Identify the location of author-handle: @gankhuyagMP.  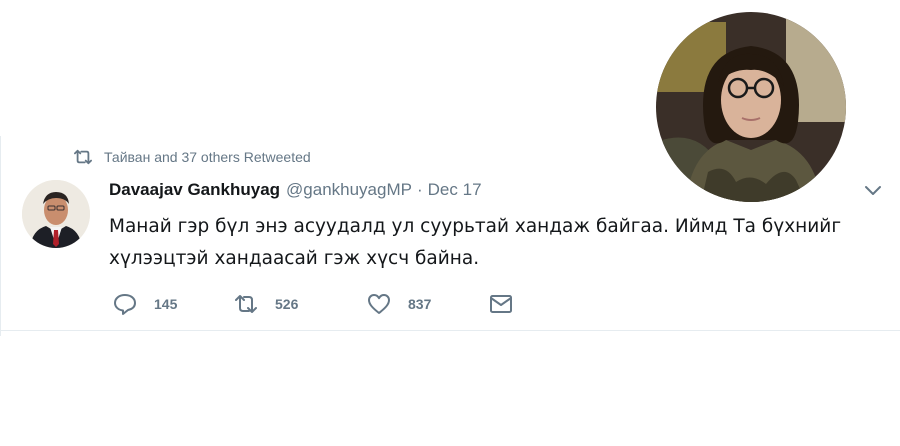
(349, 190).